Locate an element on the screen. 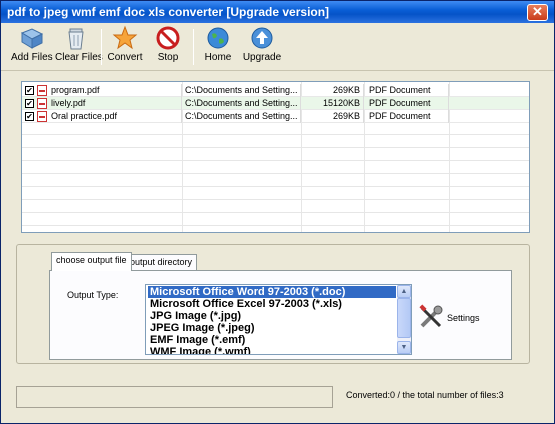  file-name: program.pdf is located at coordinates (116, 90).